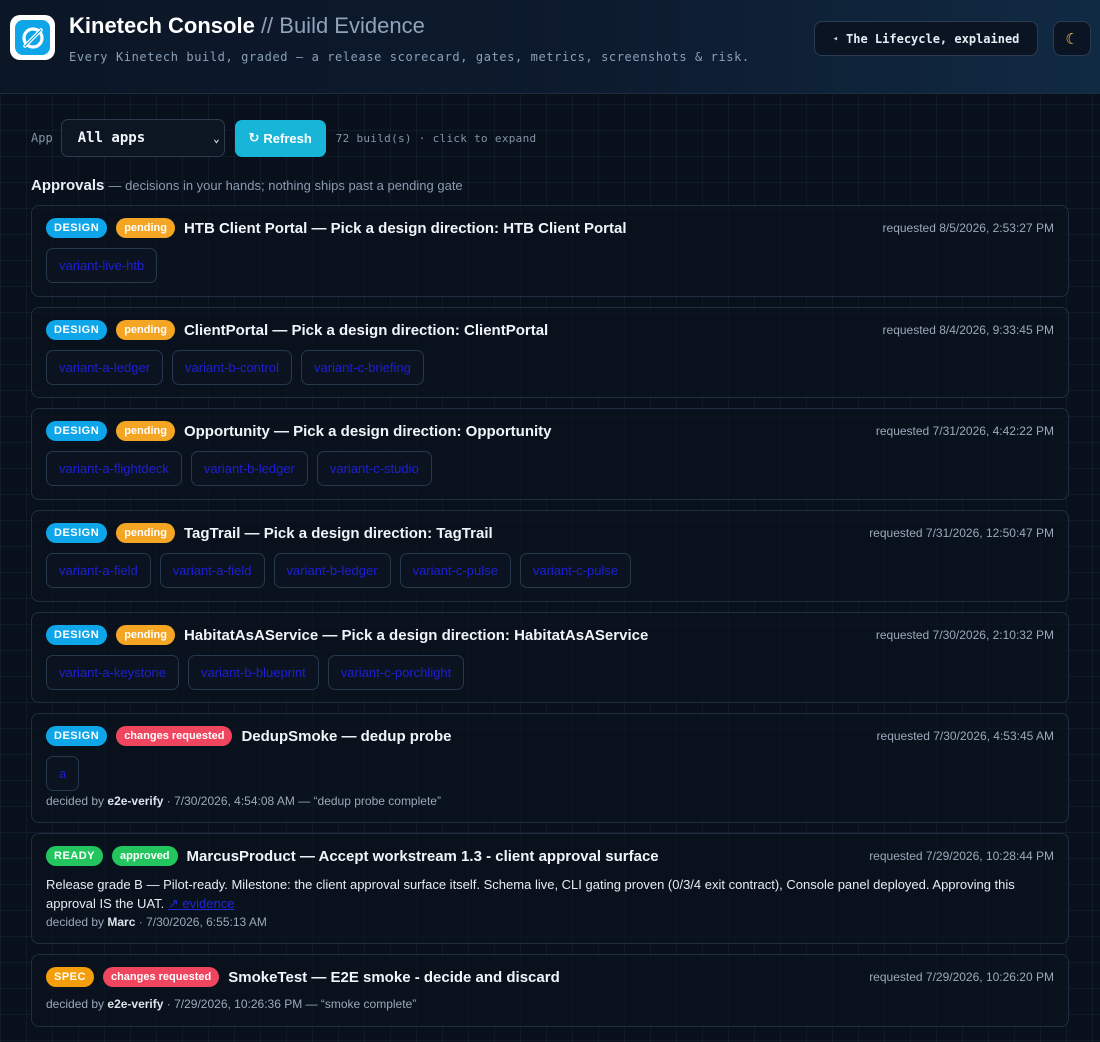 The image size is (1100, 1042). What do you see at coordinates (961, 533) in the screenshot?
I see `requested-time: requested 7/31/2026, 12:50:47 PM` at bounding box center [961, 533].